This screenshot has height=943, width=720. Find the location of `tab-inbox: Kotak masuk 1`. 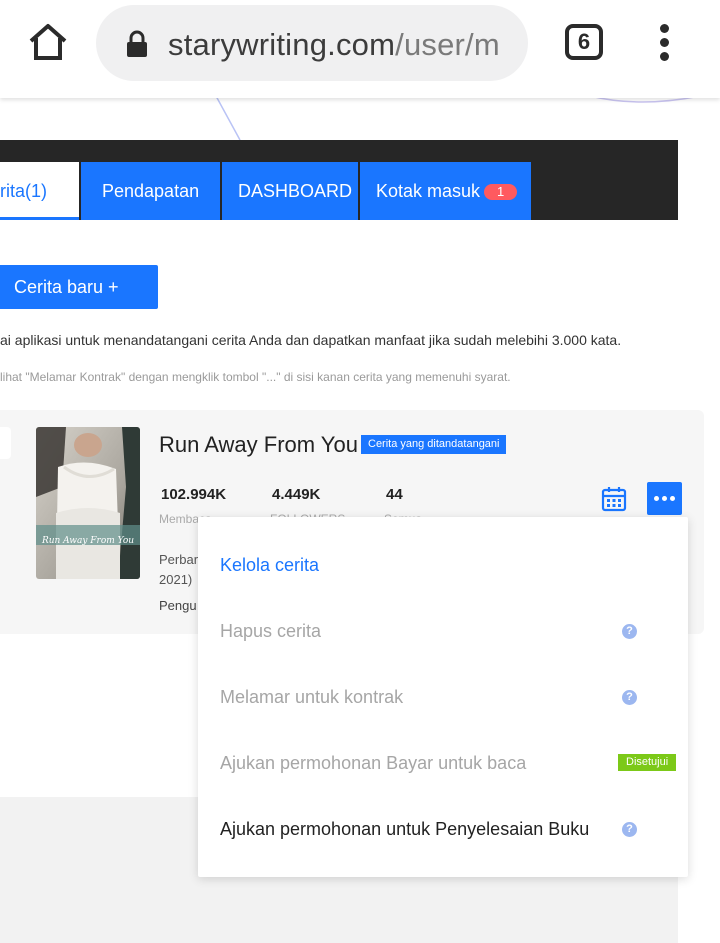

tab-inbox: Kotak masuk 1 is located at coordinates (445, 191).